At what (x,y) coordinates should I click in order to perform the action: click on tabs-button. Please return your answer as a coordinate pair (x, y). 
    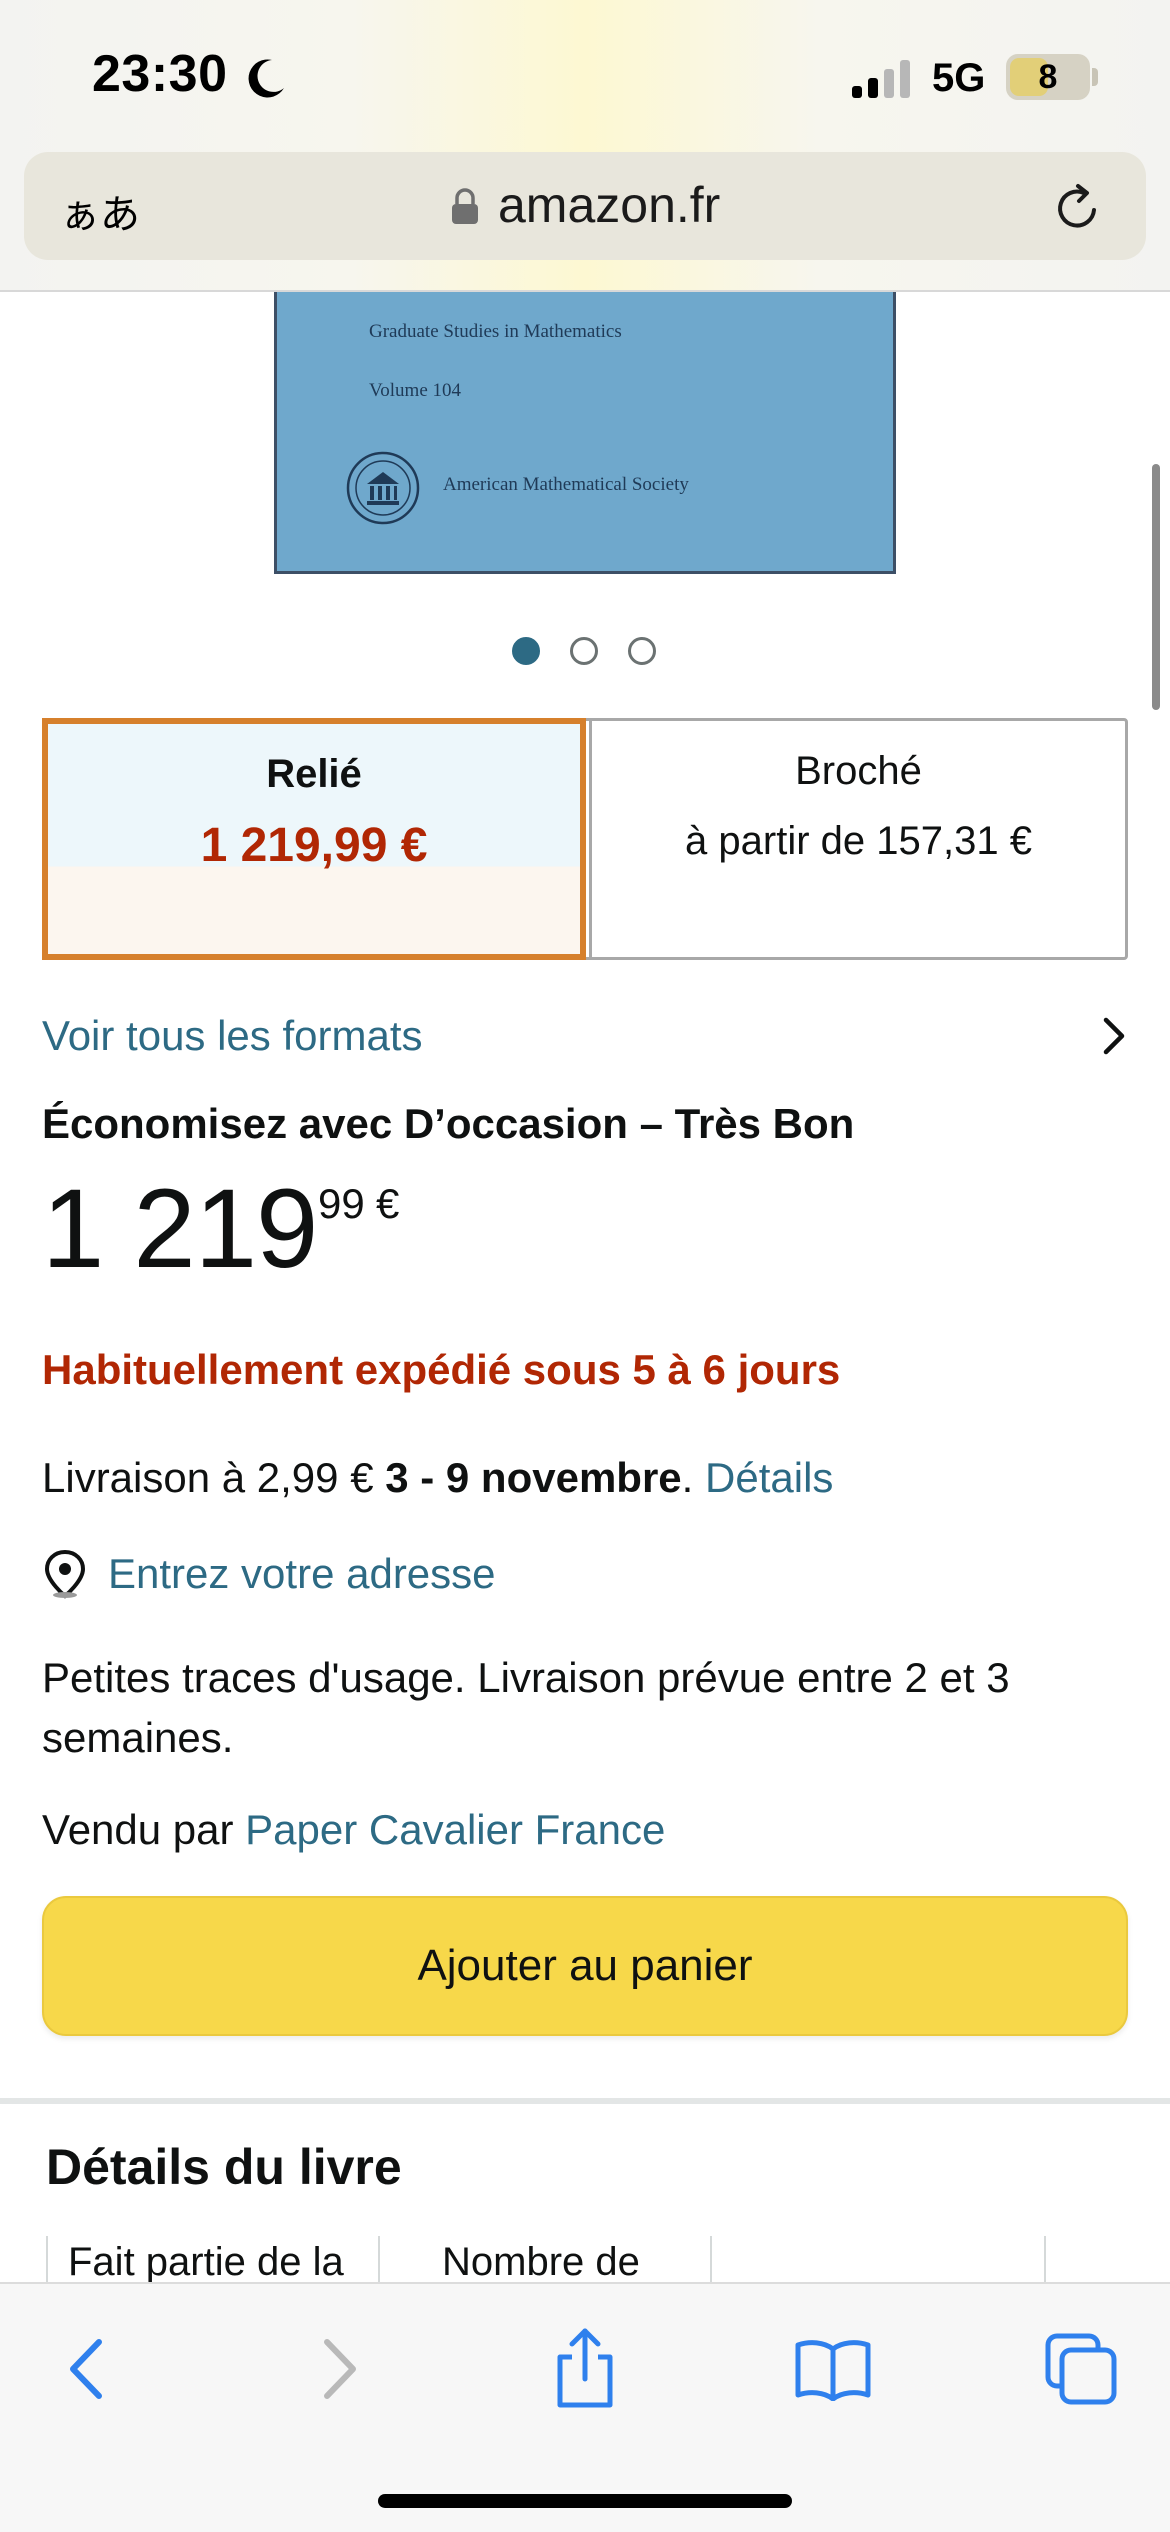
    Looking at the image, I should click on (1081, 2369).